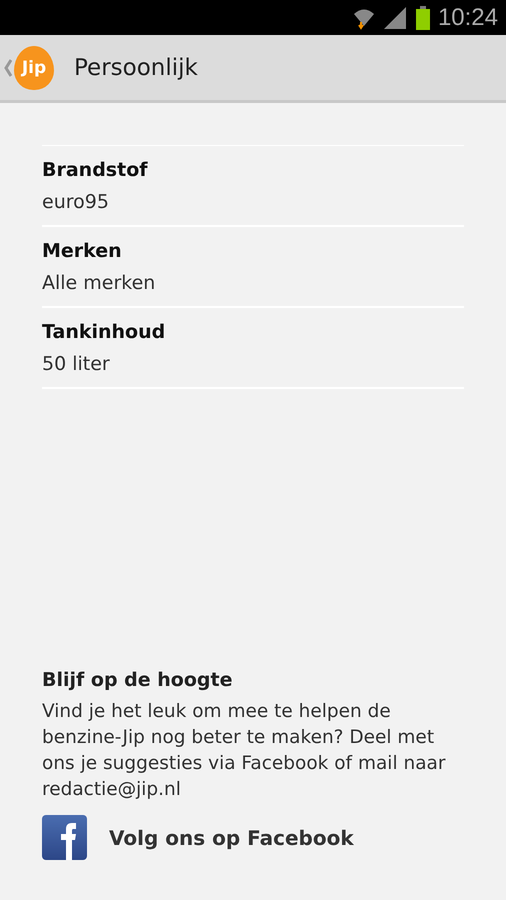 Image resolution: width=506 pixels, height=900 pixels. Describe the element at coordinates (136, 67) in the screenshot. I see `screen-title: Persoonlijk` at that location.